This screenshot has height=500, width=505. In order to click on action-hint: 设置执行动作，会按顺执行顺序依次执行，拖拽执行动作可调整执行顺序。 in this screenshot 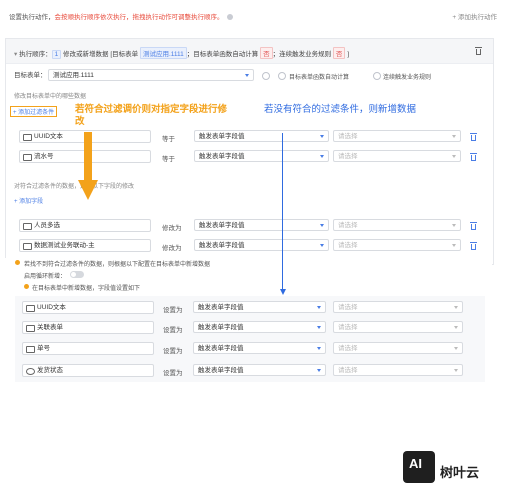, I will do `click(121, 16)`.